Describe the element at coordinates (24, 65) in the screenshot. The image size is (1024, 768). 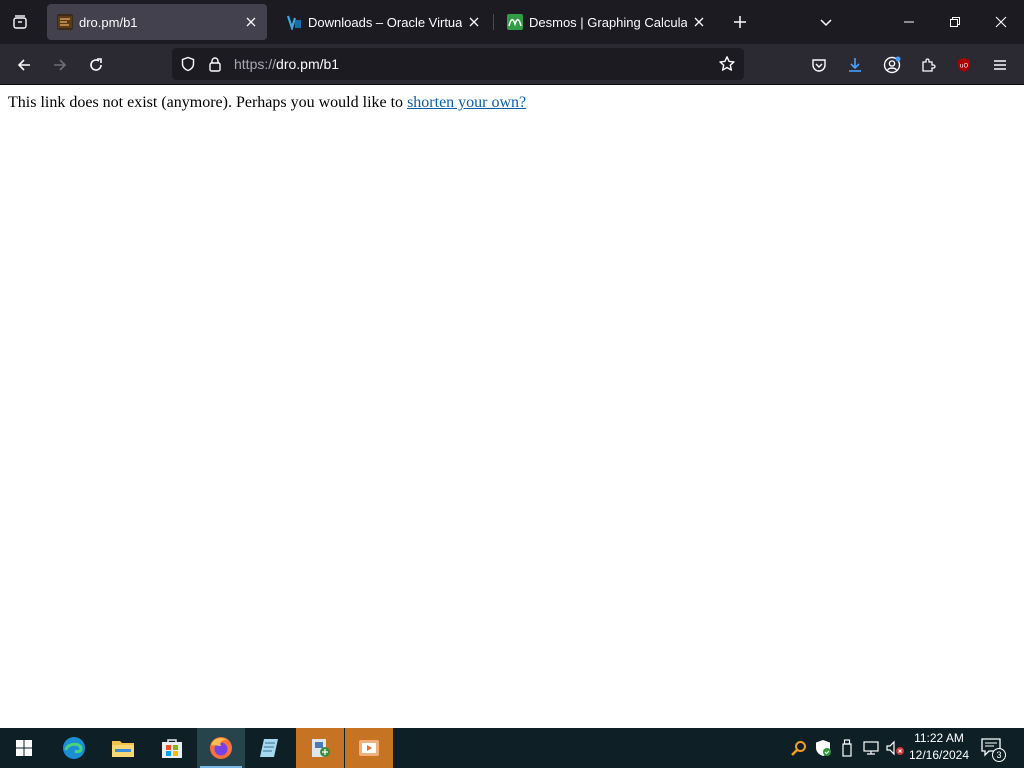
I see `back-arrow-icon` at that location.